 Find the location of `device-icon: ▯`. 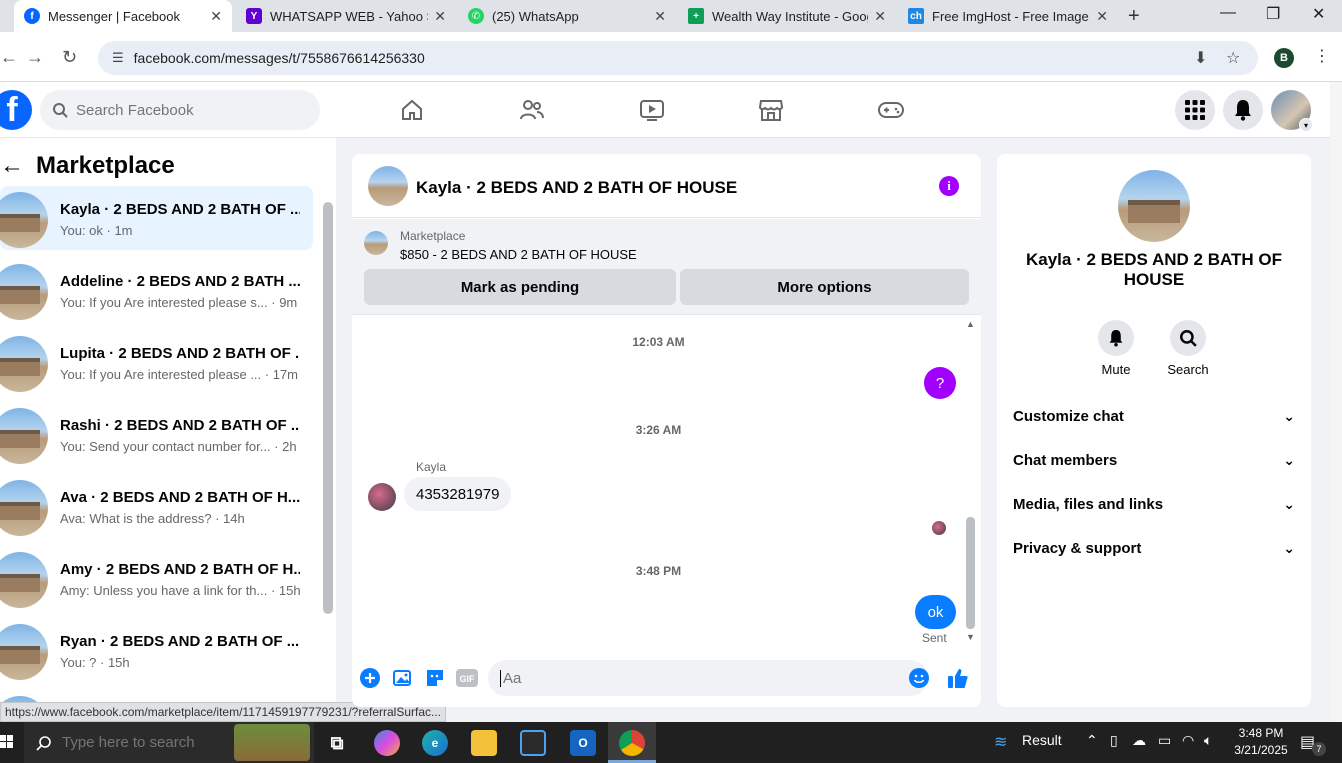

device-icon: ▯ is located at coordinates (1114, 740).